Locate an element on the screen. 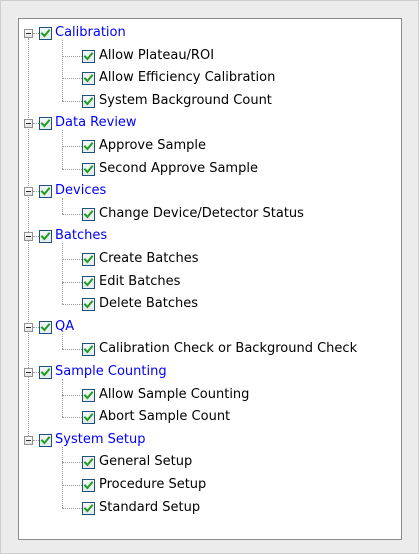 This screenshot has width=419, height=554. permission-label: System Background Count is located at coordinates (185, 101).